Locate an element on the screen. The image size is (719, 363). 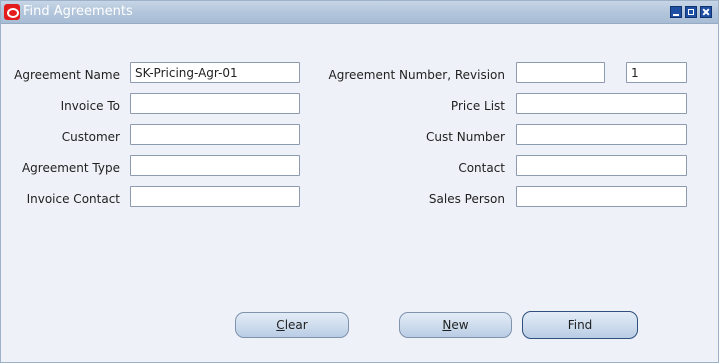
close-icon is located at coordinates (706, 12).